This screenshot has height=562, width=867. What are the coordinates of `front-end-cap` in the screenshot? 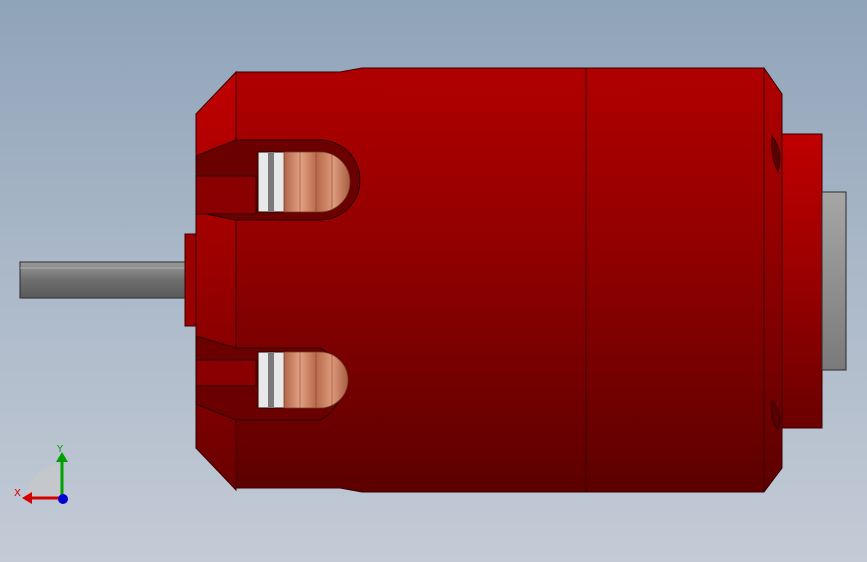 It's located at (216, 281).